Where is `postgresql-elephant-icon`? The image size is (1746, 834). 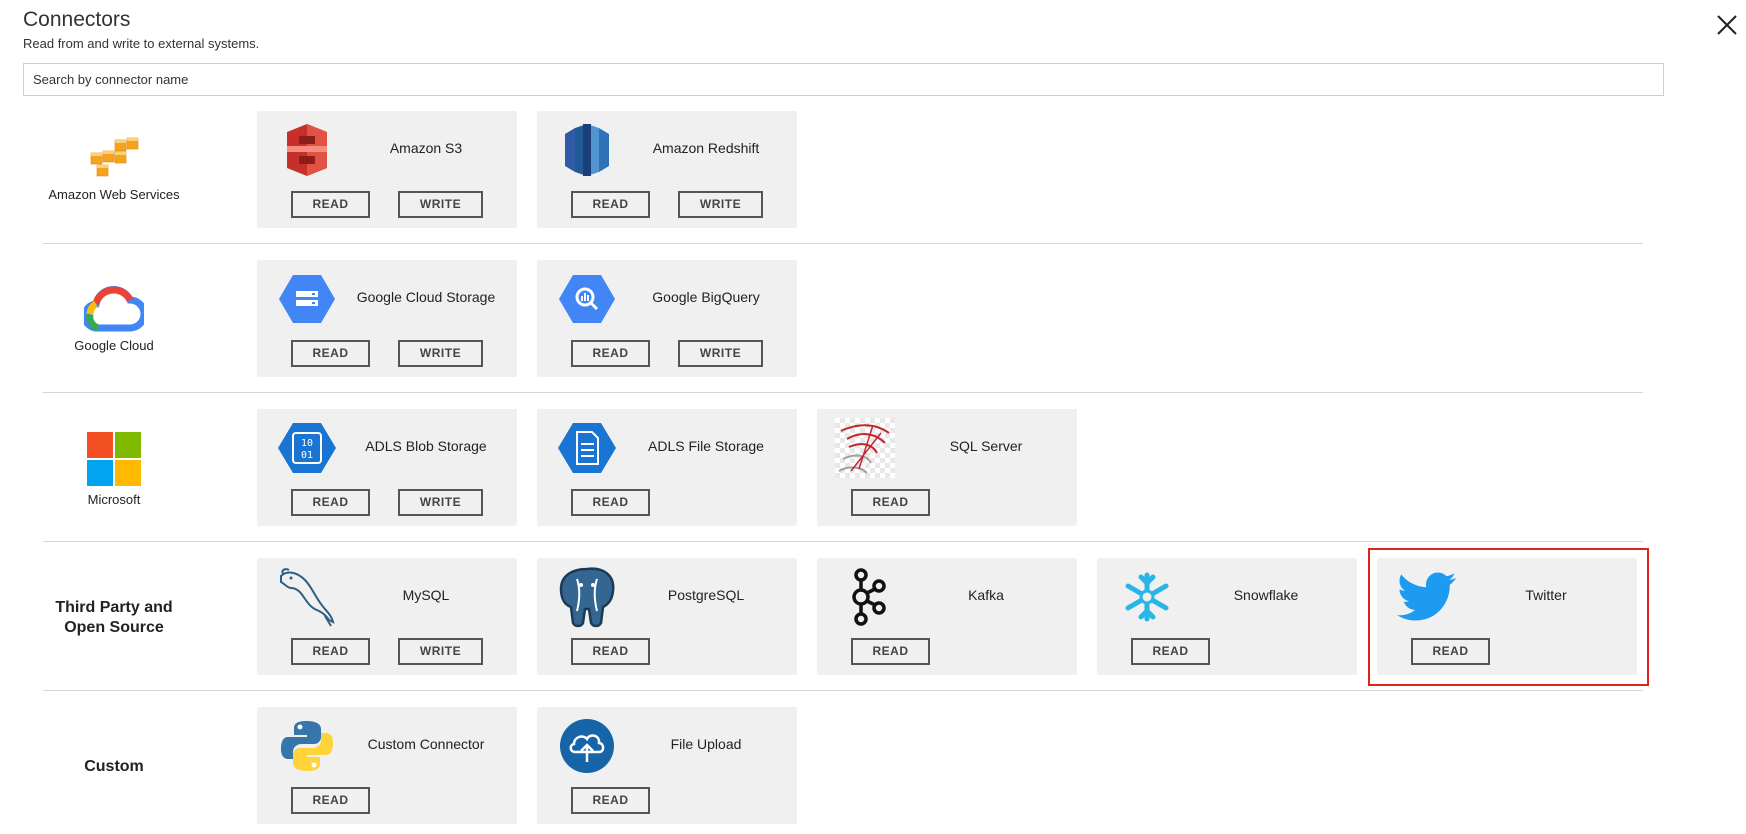 postgresql-elephant-icon is located at coordinates (587, 597).